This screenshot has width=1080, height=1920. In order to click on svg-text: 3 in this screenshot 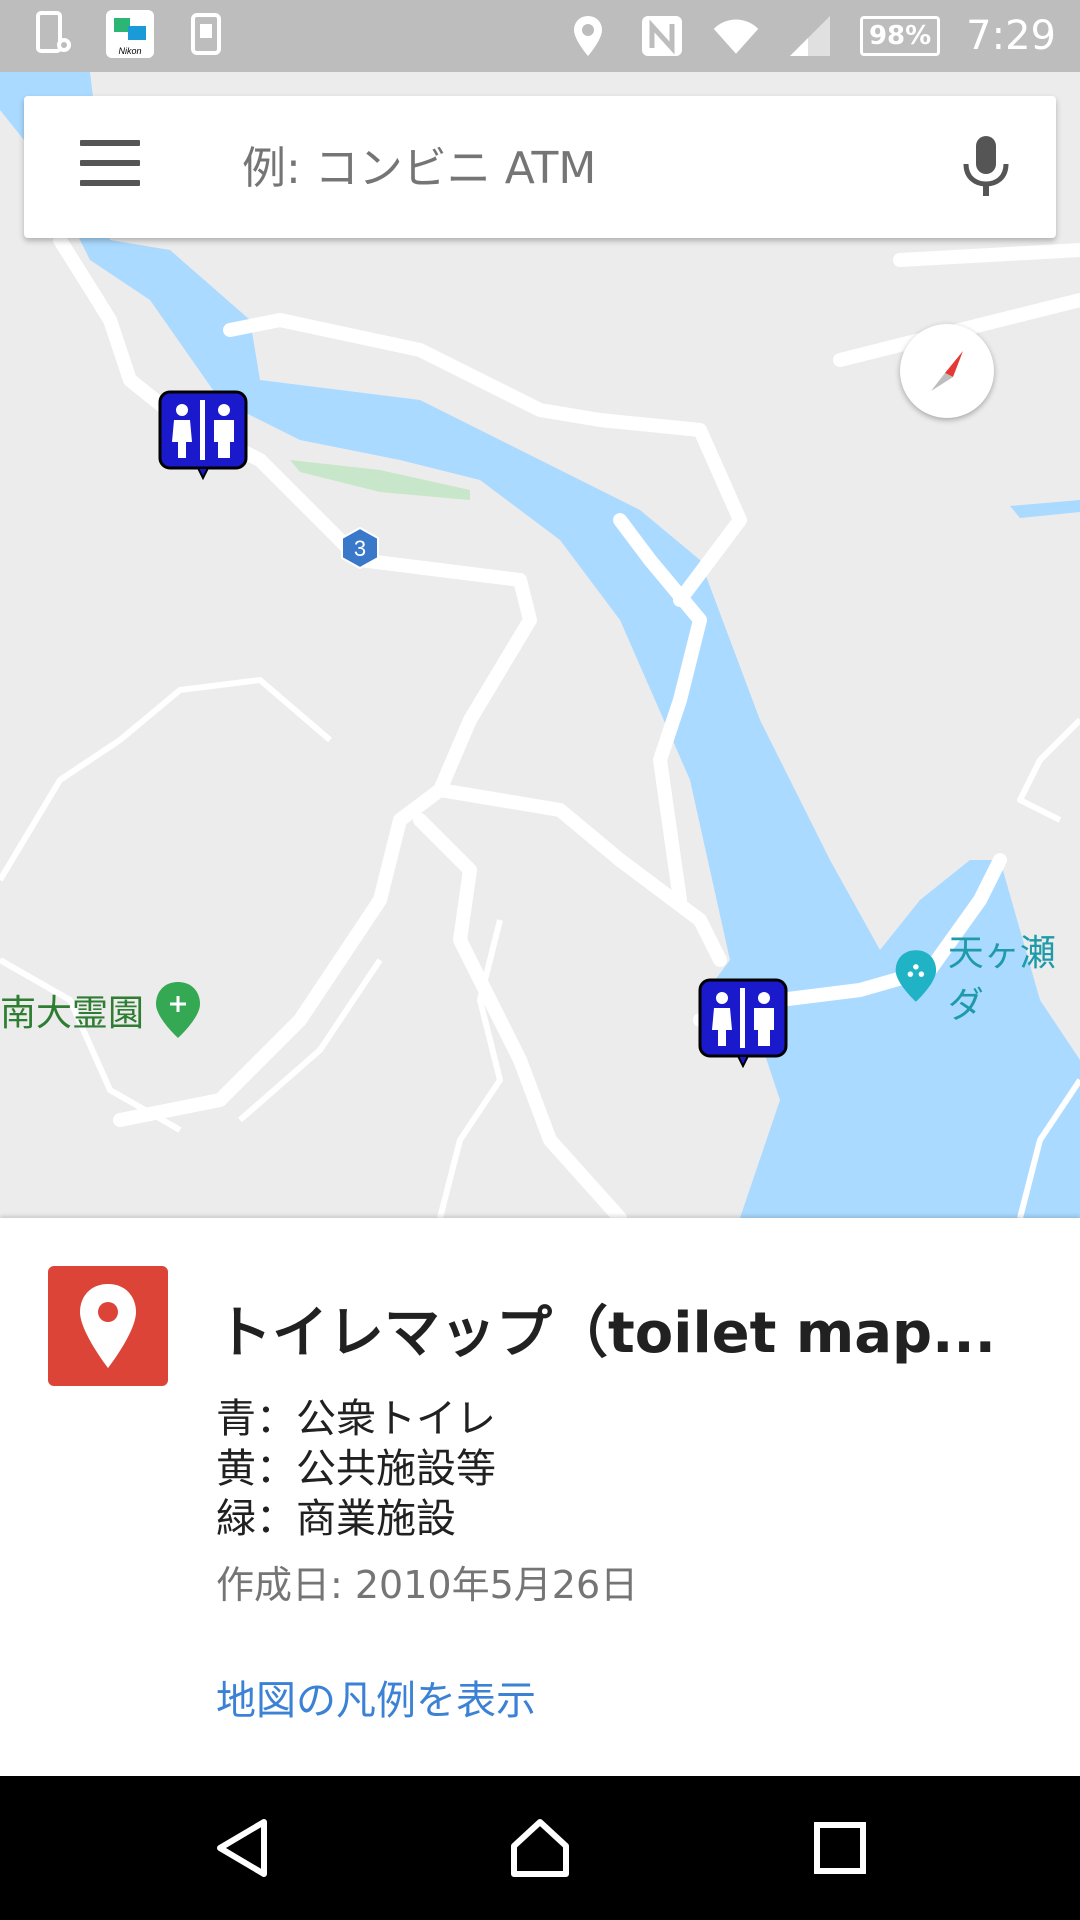, I will do `click(360, 548)`.